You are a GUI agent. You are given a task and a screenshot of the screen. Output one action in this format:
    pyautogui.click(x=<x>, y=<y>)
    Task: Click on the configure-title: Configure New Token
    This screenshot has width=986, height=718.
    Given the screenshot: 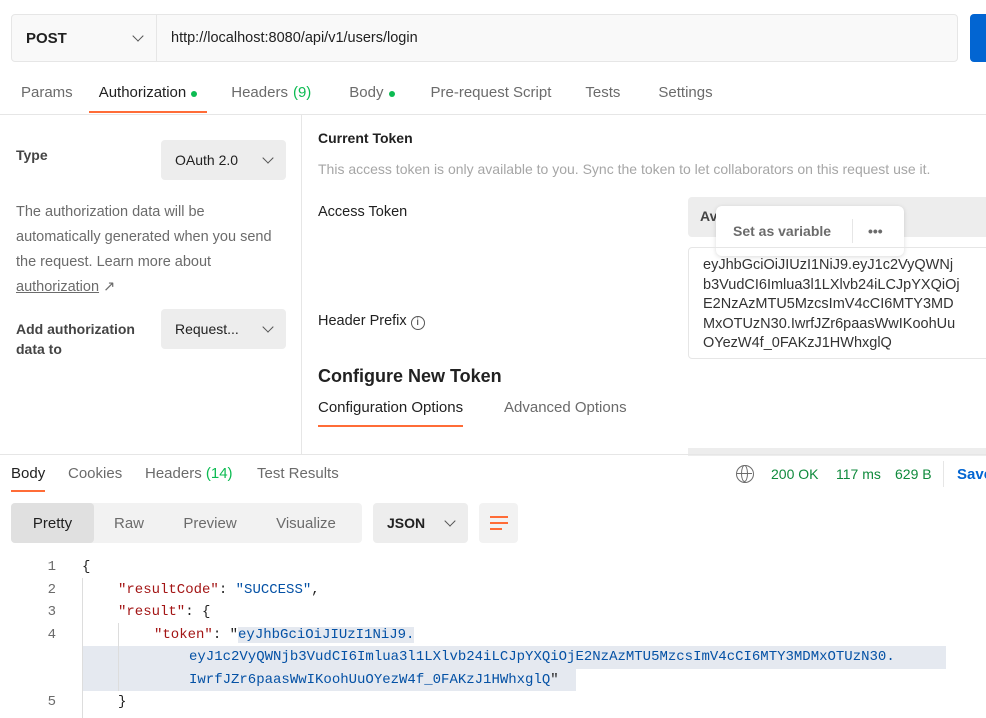 What is the action you would take?
    pyautogui.click(x=410, y=376)
    